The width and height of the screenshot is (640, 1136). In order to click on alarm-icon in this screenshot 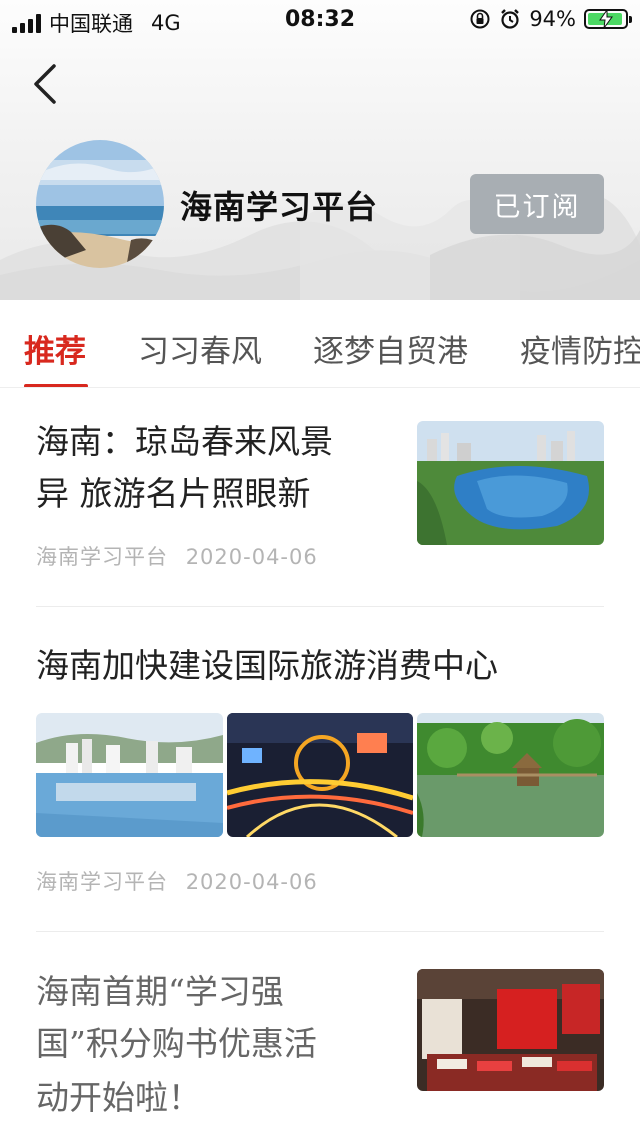, I will do `click(510, 19)`.